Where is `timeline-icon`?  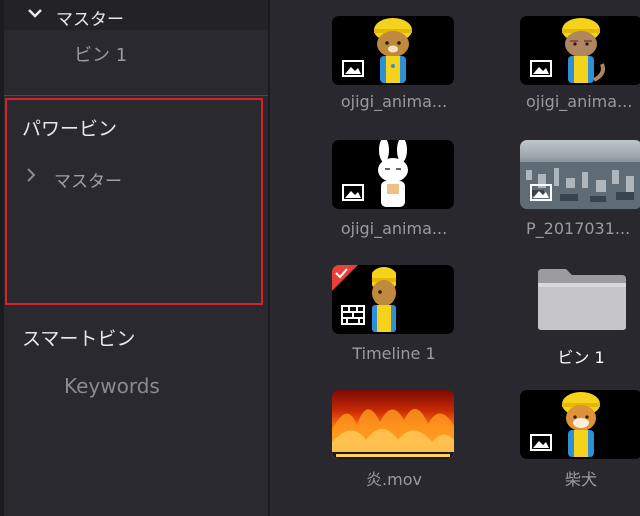 timeline-icon is located at coordinates (353, 315).